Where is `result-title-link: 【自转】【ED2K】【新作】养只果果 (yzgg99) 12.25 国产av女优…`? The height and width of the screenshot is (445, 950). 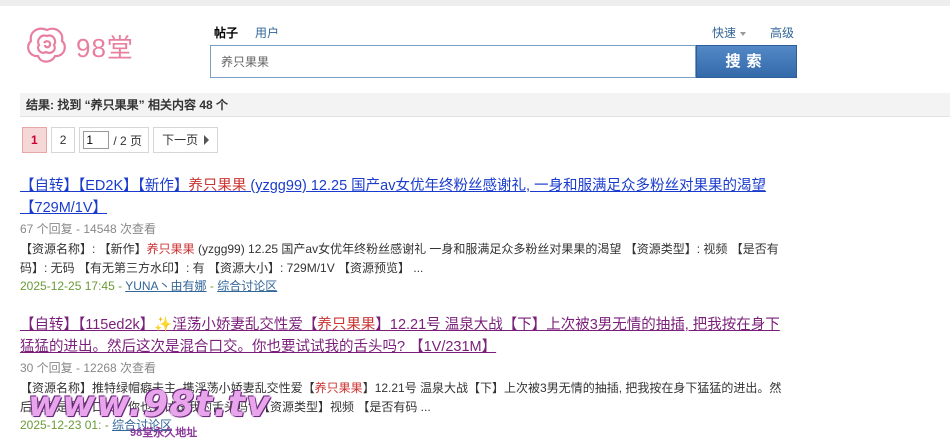 result-title-link: 【自转】【ED2K】【新作】养只果果 (yzgg99) 12.25 国产av女优… is located at coordinates (405, 197).